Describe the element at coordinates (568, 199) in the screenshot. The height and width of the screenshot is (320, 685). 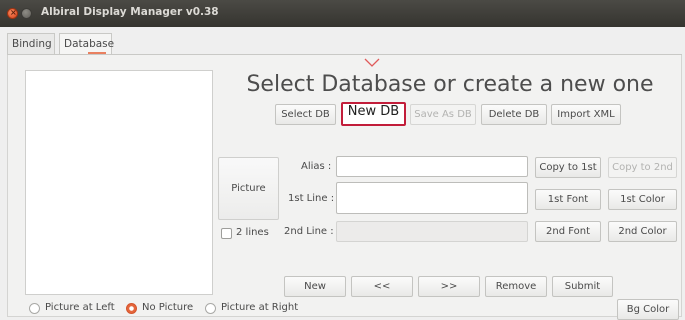
I see `first-font-button: 1st Font` at that location.